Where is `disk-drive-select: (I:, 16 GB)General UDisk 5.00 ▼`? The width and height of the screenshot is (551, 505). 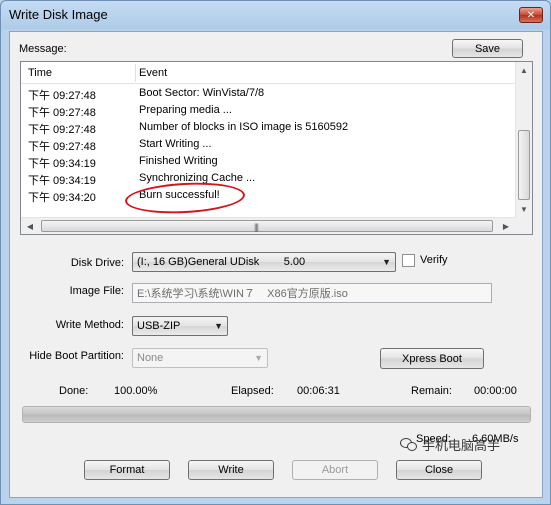 disk-drive-select: (I:, 16 GB)General UDisk 5.00 ▼ is located at coordinates (264, 262).